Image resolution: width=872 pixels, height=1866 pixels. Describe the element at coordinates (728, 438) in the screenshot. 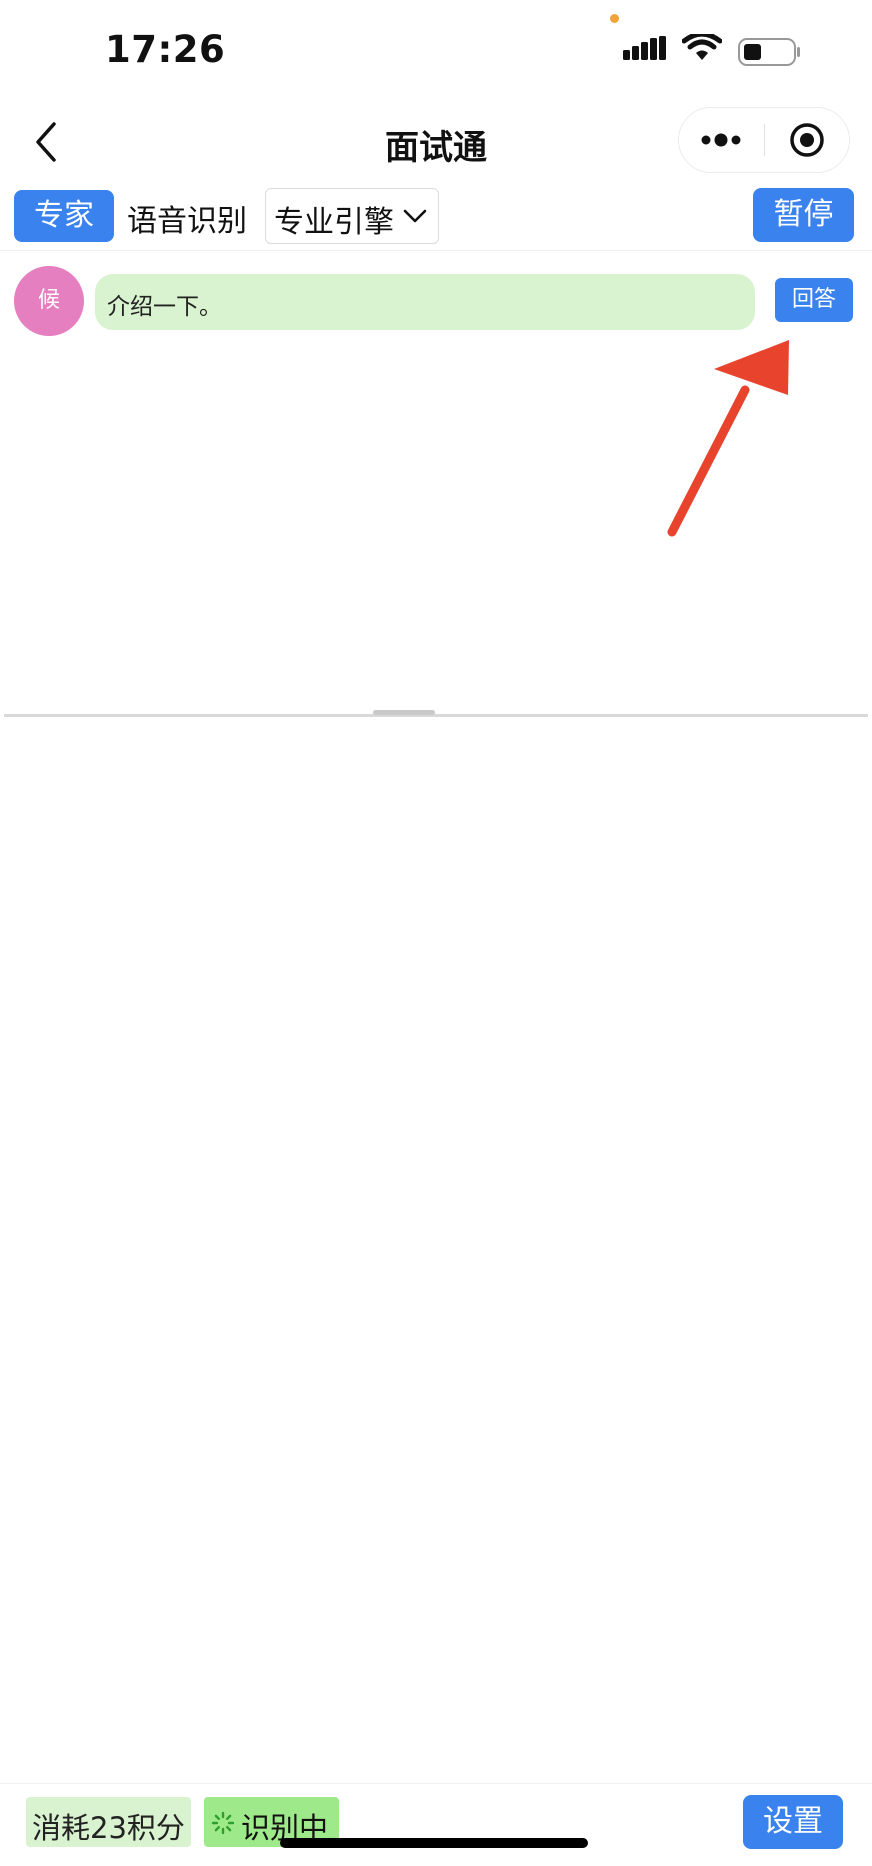

I see `annotation-arrow-icon` at that location.